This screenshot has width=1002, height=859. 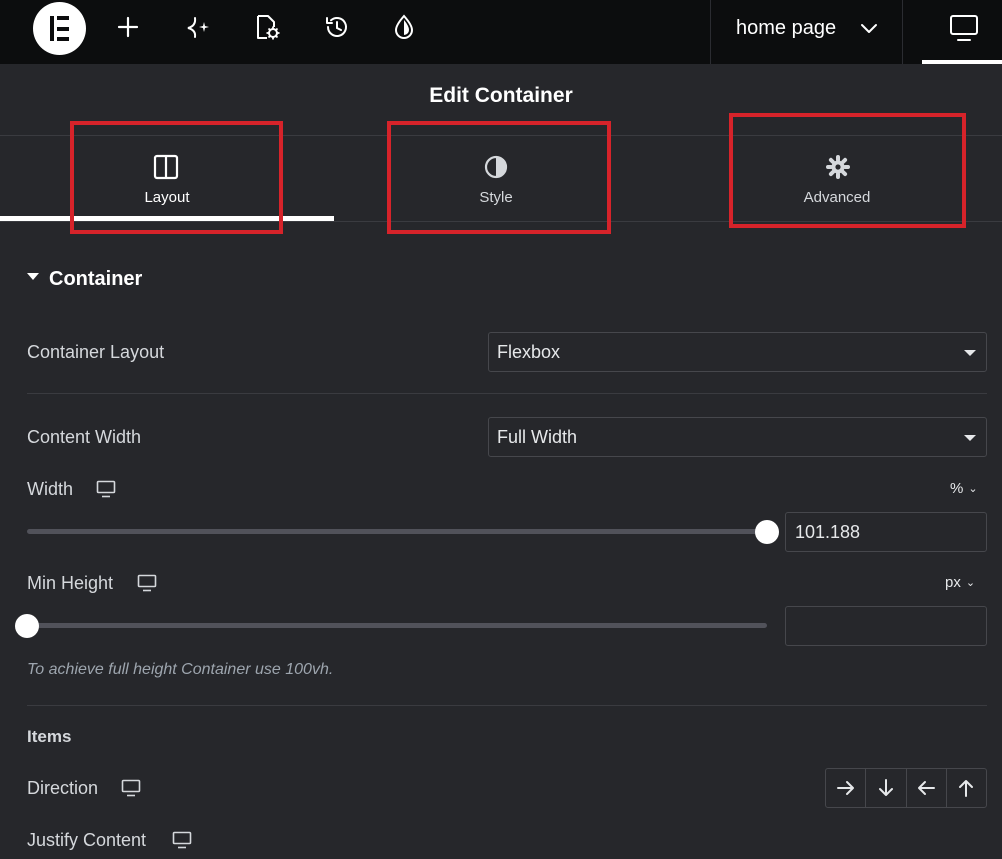 What do you see at coordinates (529, 352) in the screenshot?
I see `select-value: Flexbox` at bounding box center [529, 352].